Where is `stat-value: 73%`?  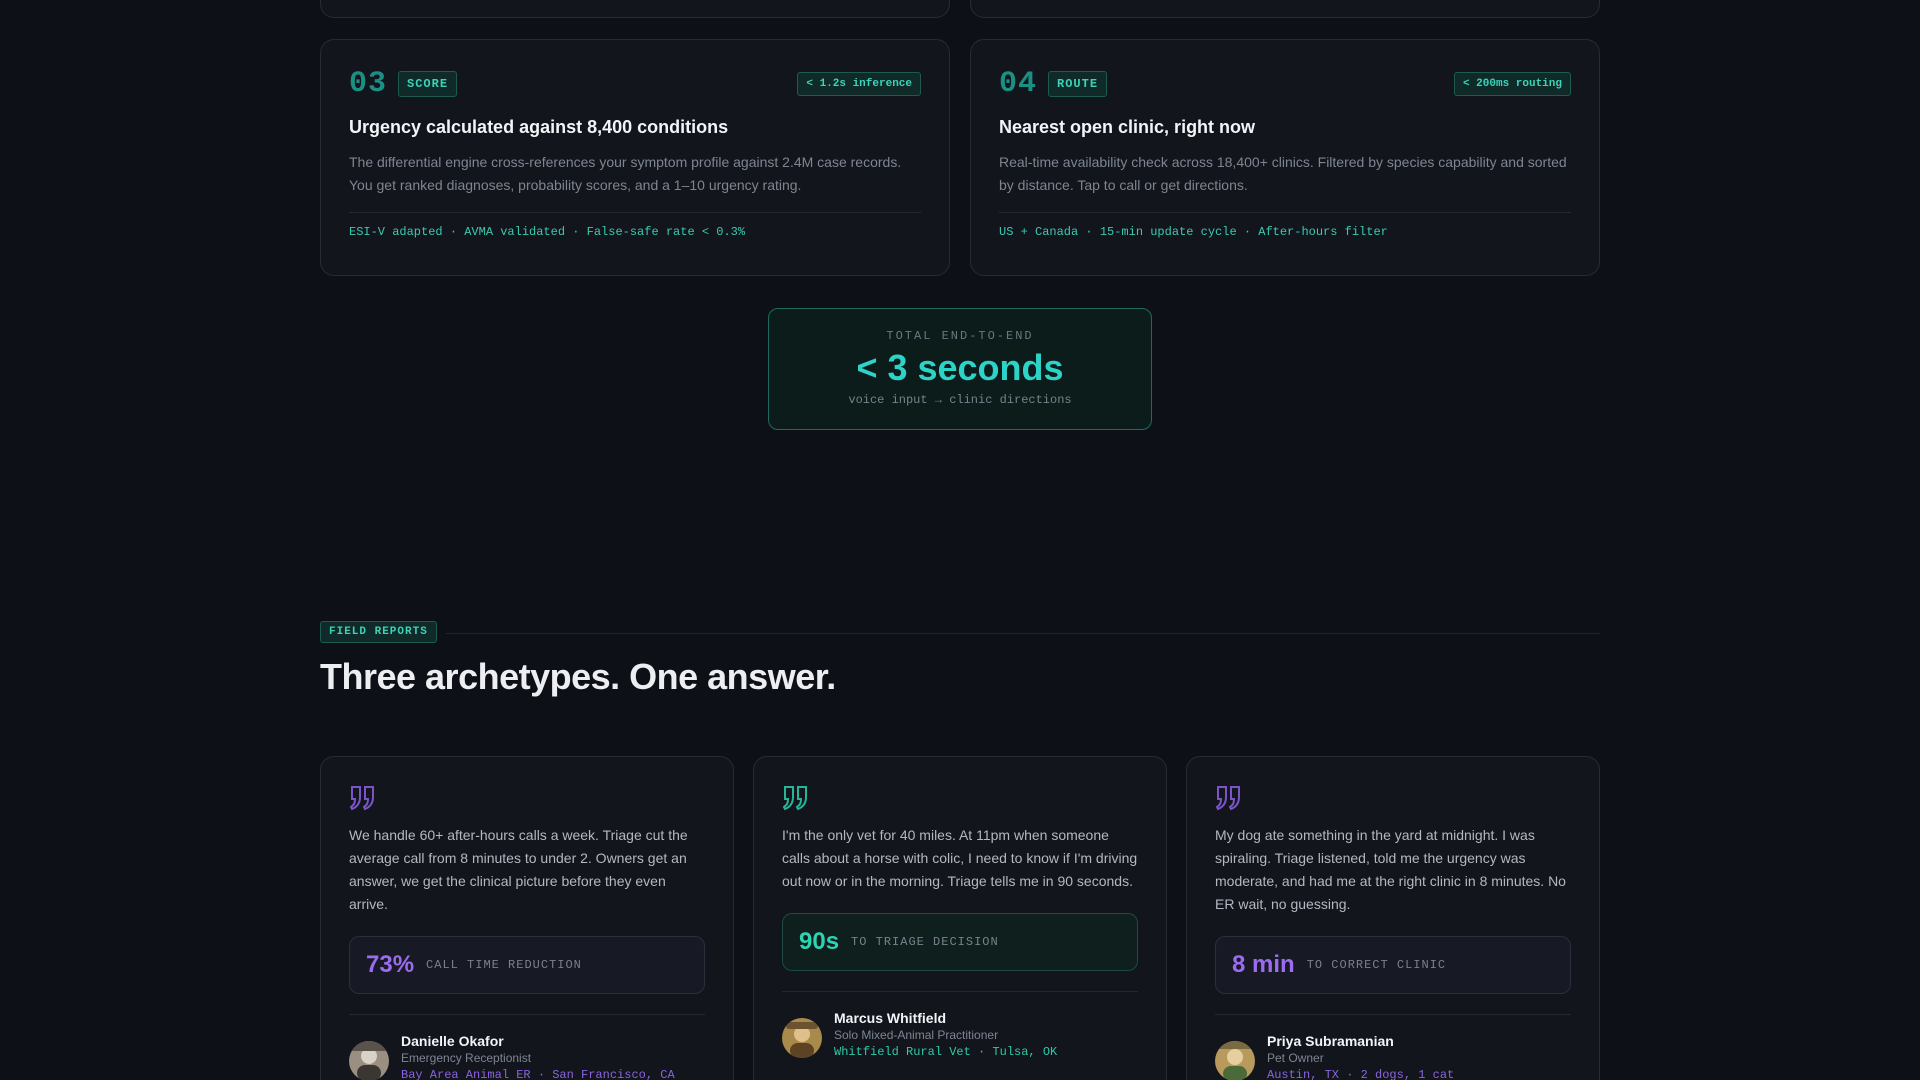
stat-value: 73% is located at coordinates (390, 964).